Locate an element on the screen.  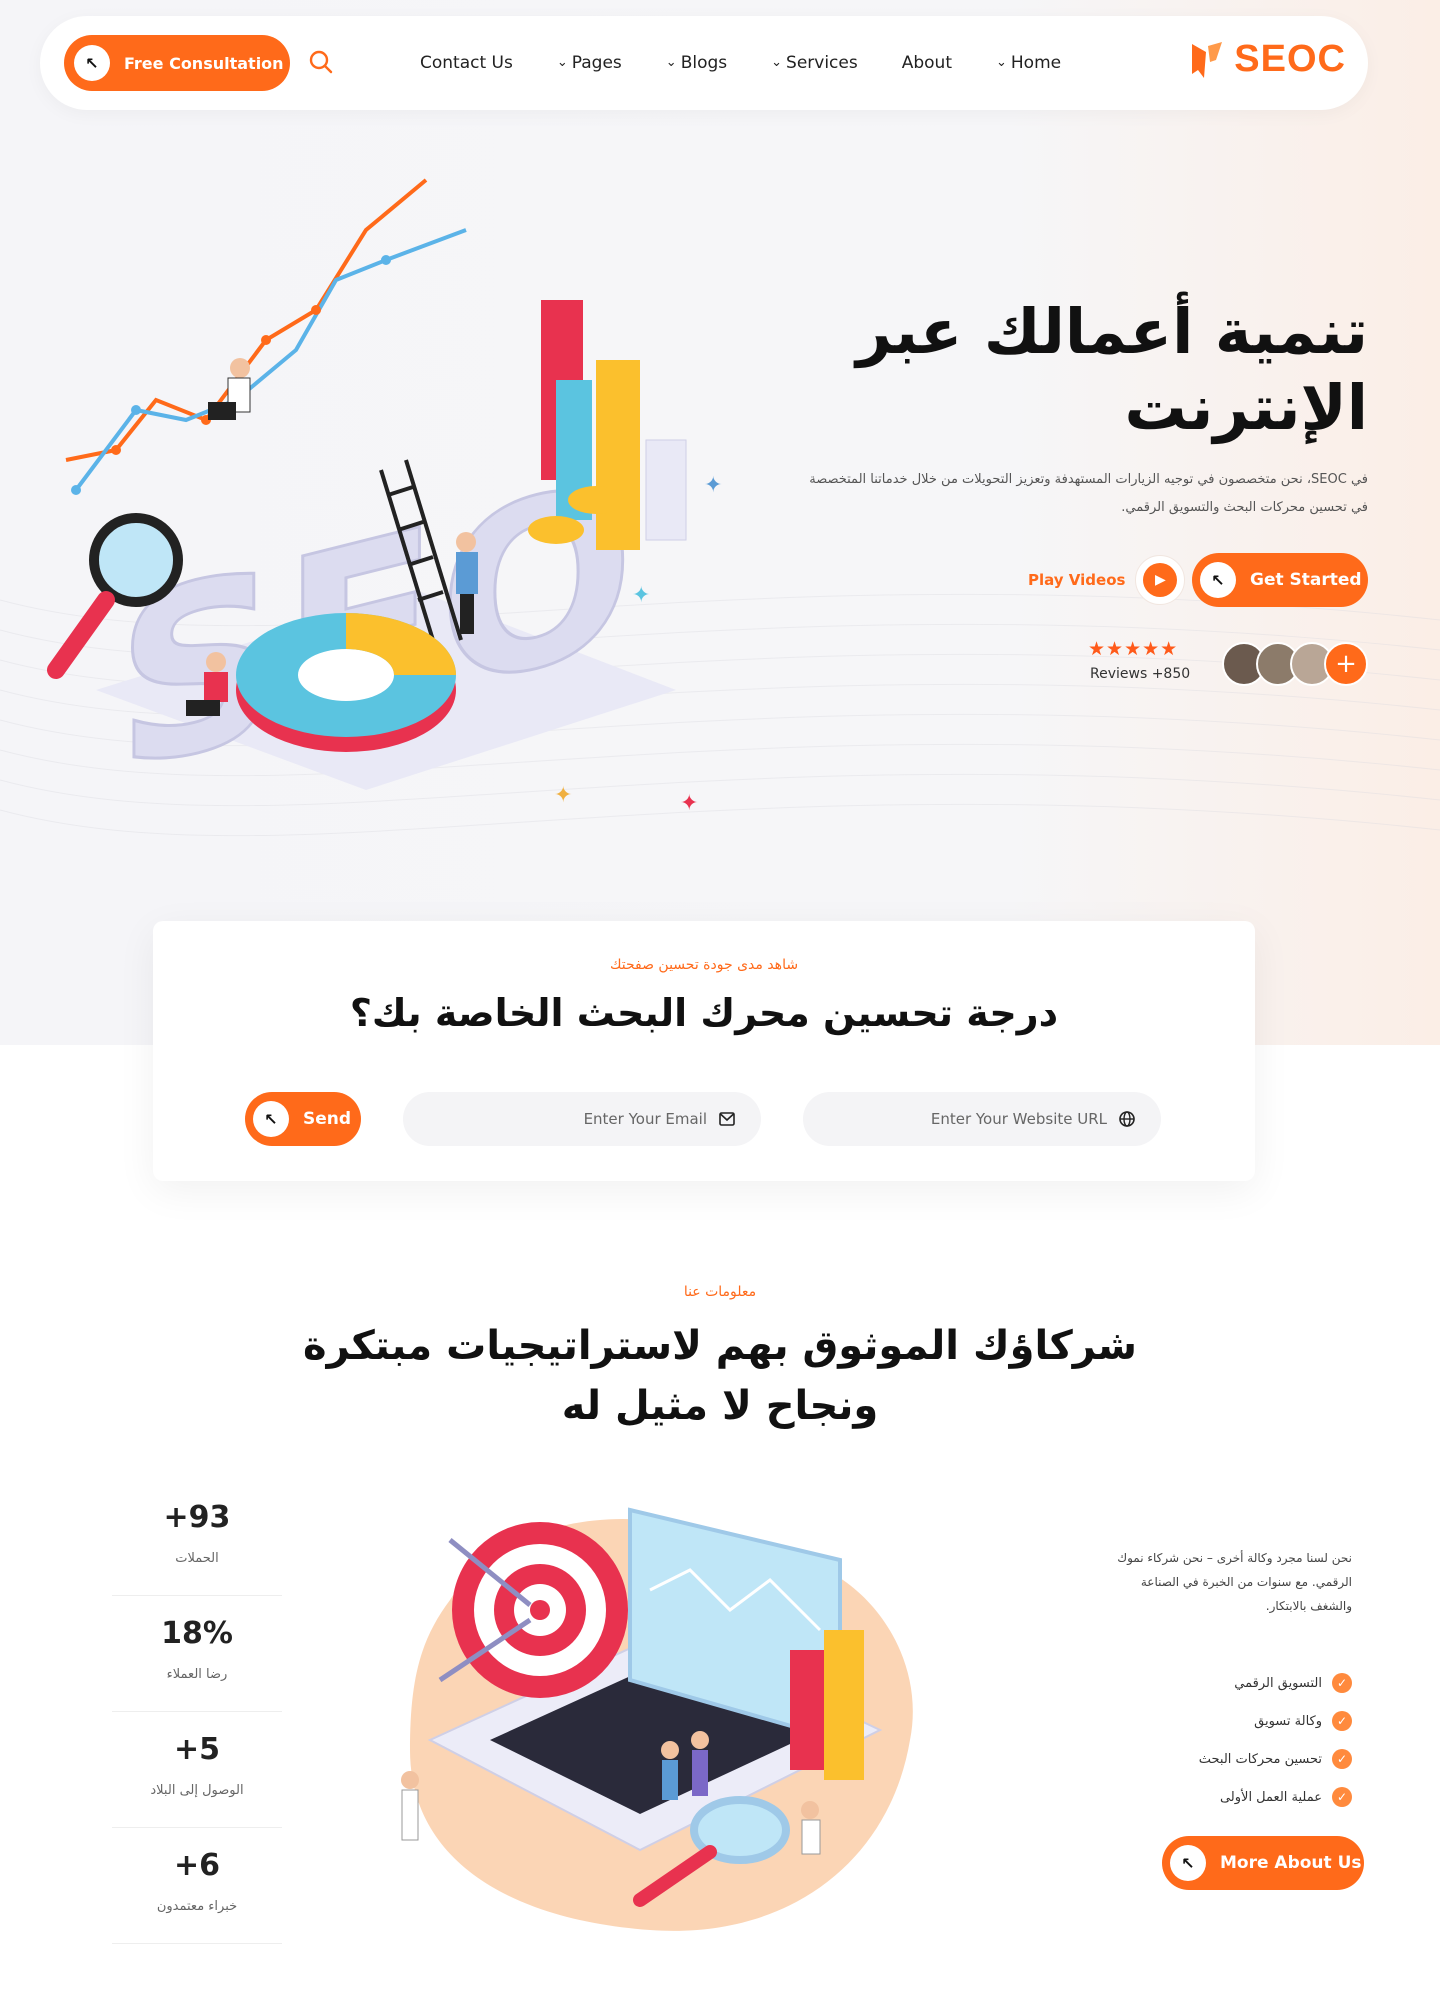
email-field: Enter Your Email is located at coordinates (582, 1119).